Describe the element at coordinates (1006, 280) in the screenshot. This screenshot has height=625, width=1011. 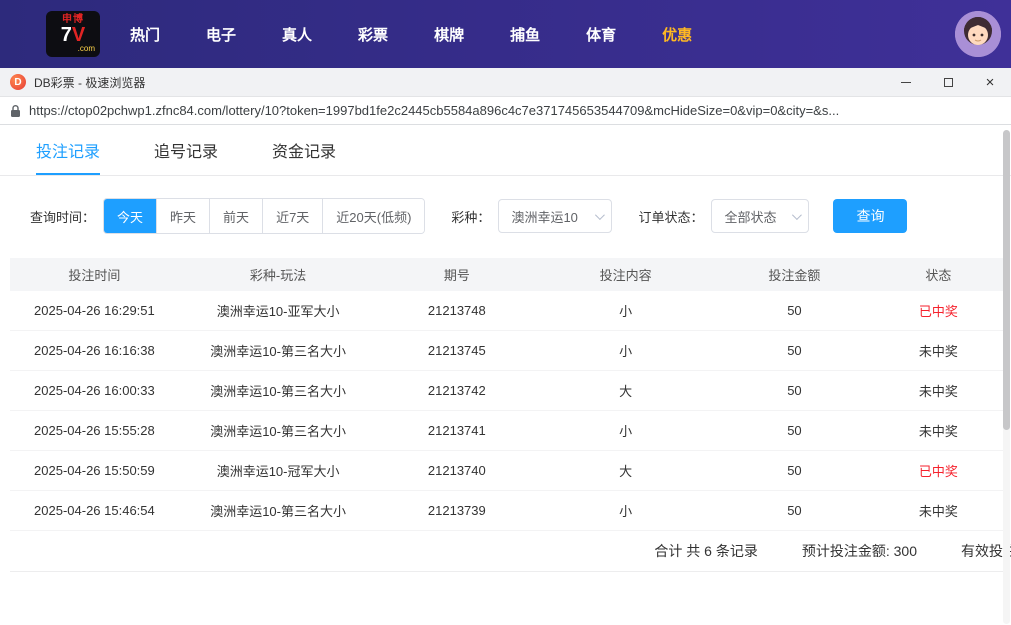
I see `scrollbar-thumb` at that location.